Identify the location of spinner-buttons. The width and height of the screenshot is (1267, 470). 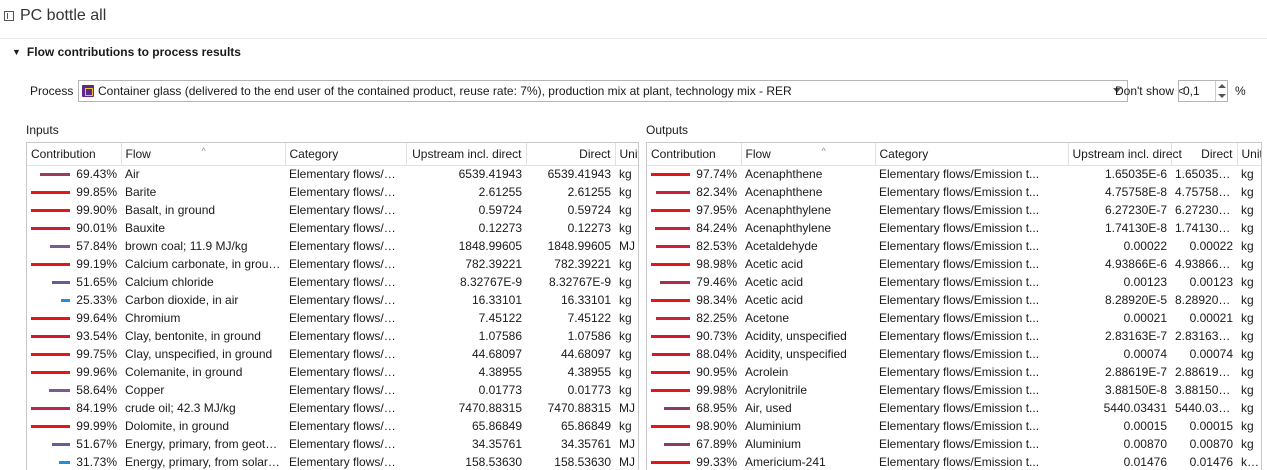
(1221, 91).